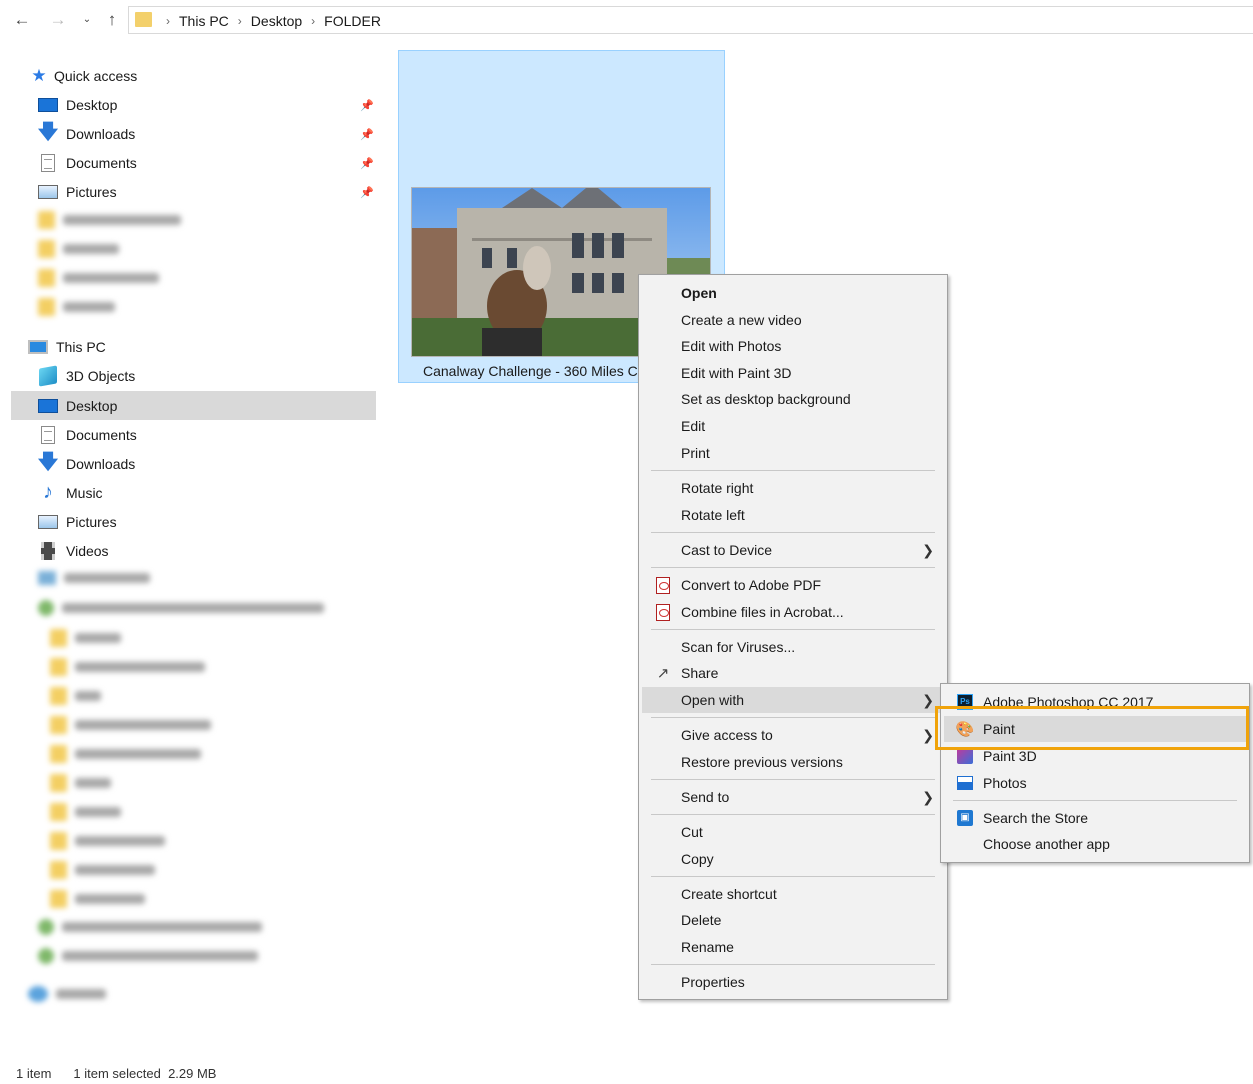 The image size is (1253, 1084). What do you see at coordinates (693, 426) in the screenshot?
I see `menu-item-label: Edit` at bounding box center [693, 426].